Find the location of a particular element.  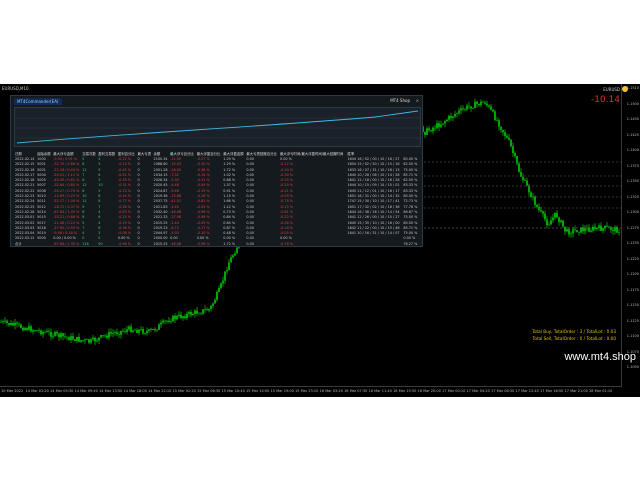

table-cell: 1641 10 / 16 / 31 / 10 / 14 / 07 is located at coordinates (373, 233).